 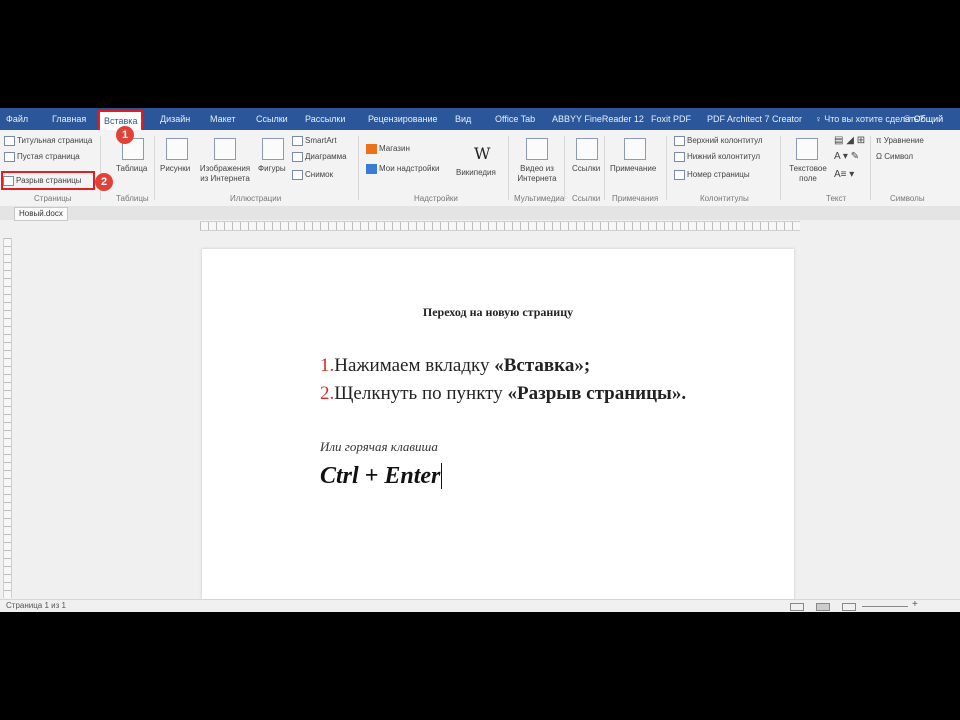 What do you see at coordinates (225, 149) in the screenshot?
I see `online-pictures-icon` at bounding box center [225, 149].